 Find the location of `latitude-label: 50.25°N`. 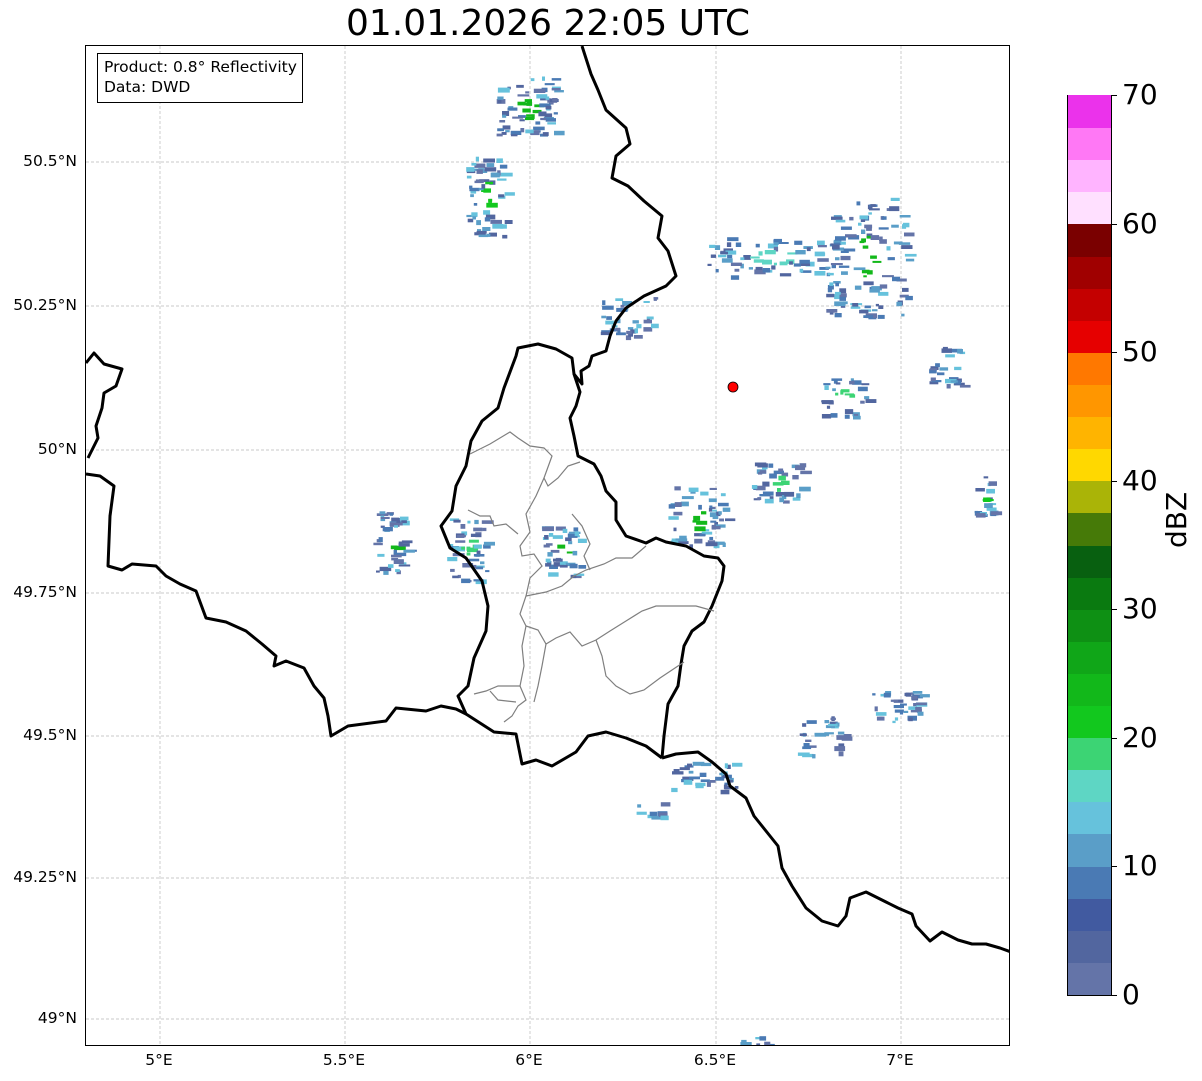

latitude-label: 50.25°N is located at coordinates (45, 305).